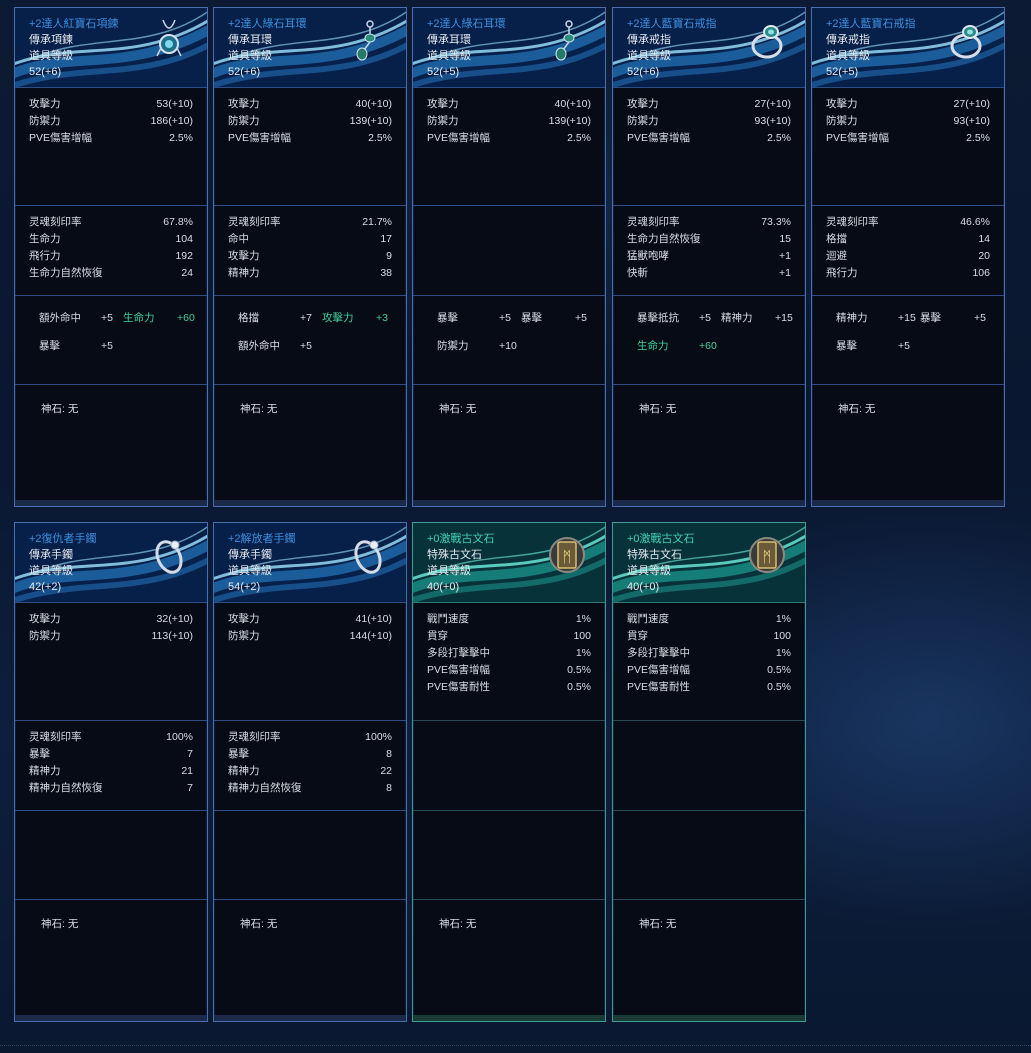  I want to click on stat-row: 快斬 +1, so click(709, 273).